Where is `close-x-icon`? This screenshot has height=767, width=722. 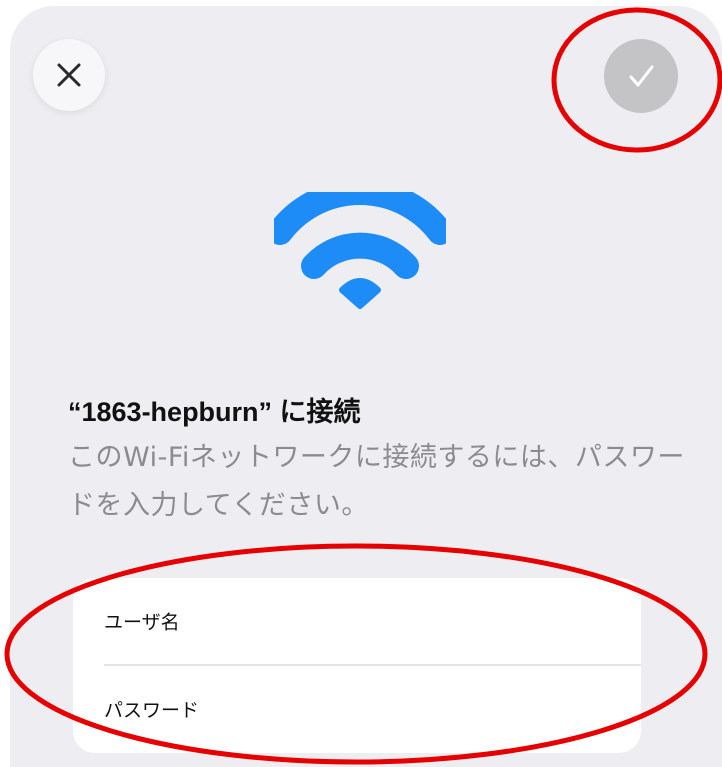 close-x-icon is located at coordinates (69, 75).